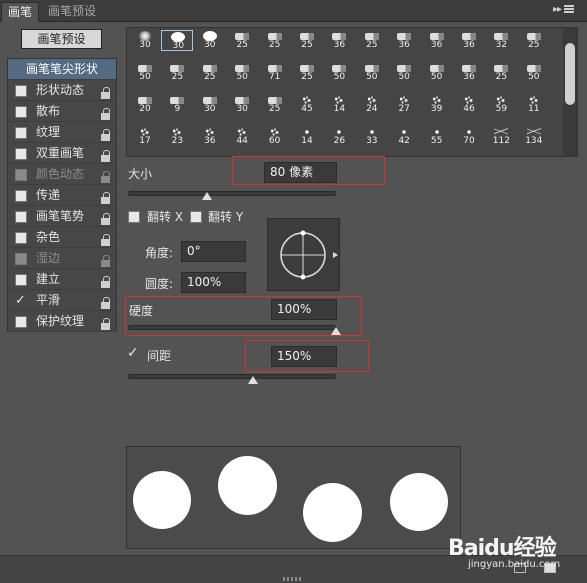 Image resolution: width=587 pixels, height=583 pixels. Describe the element at coordinates (252, 380) in the screenshot. I see `spacing-slider-thumb` at that location.